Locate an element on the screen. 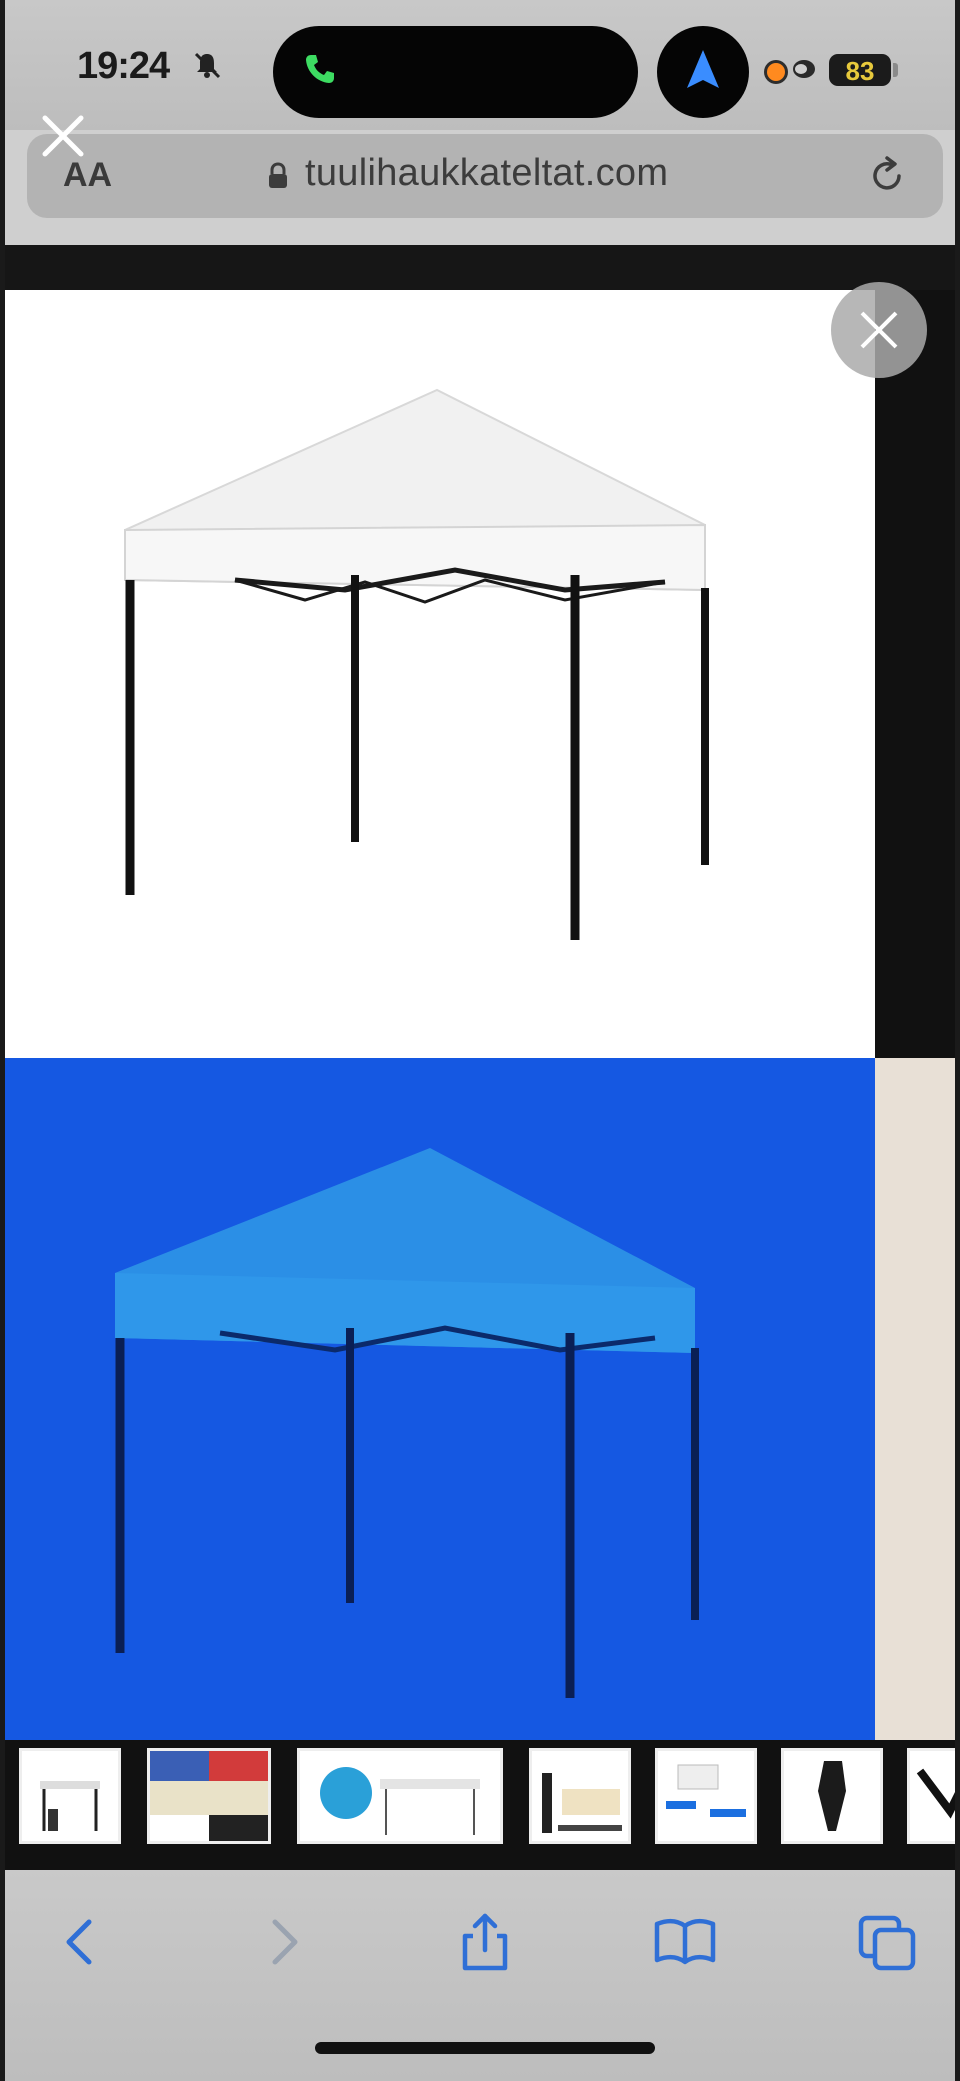  address-bar: AA tuulihaukkateltat.com is located at coordinates (485, 176).